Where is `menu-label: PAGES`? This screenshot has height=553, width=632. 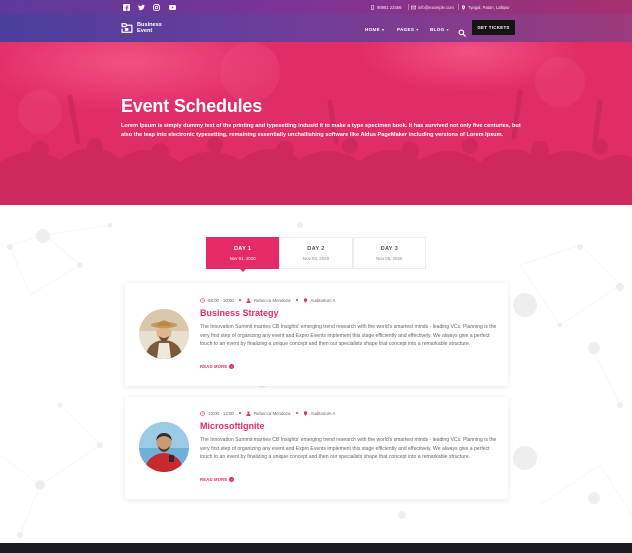
menu-label: PAGES is located at coordinates (406, 29).